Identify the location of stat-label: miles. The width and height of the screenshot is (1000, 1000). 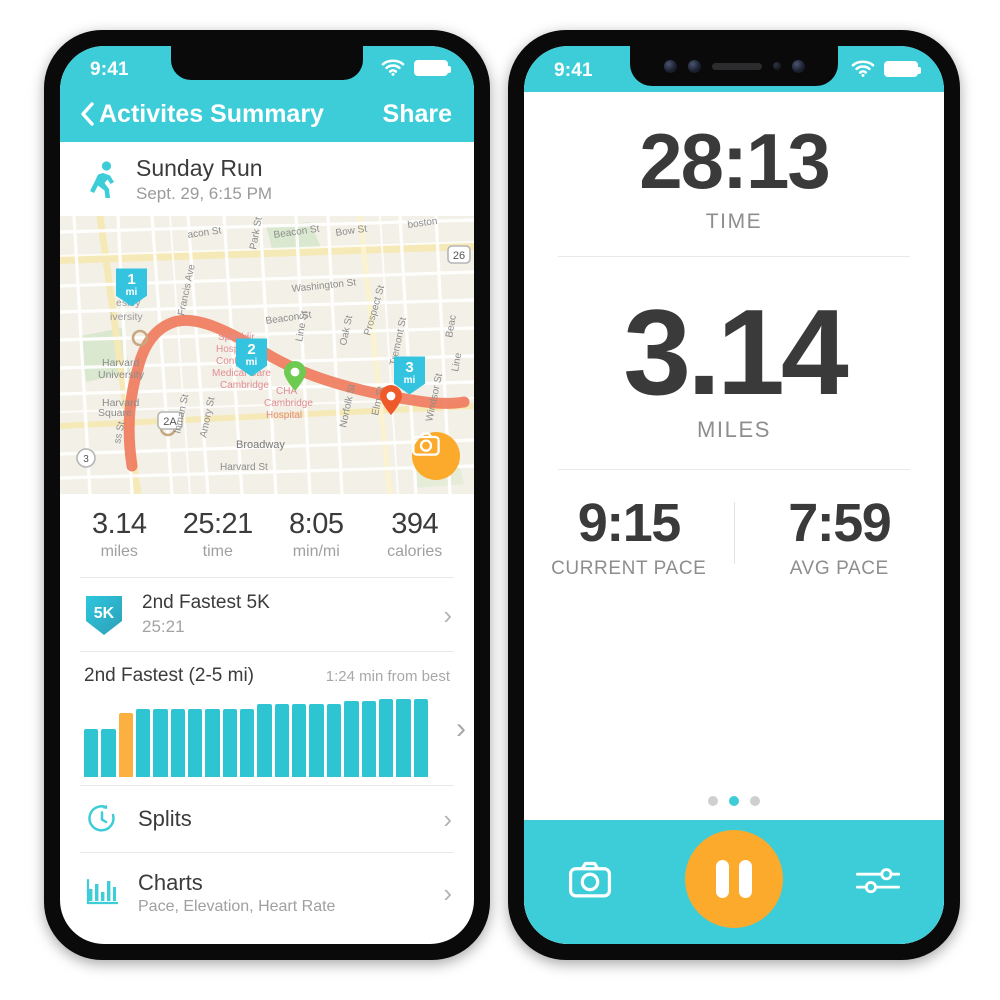
(119, 552).